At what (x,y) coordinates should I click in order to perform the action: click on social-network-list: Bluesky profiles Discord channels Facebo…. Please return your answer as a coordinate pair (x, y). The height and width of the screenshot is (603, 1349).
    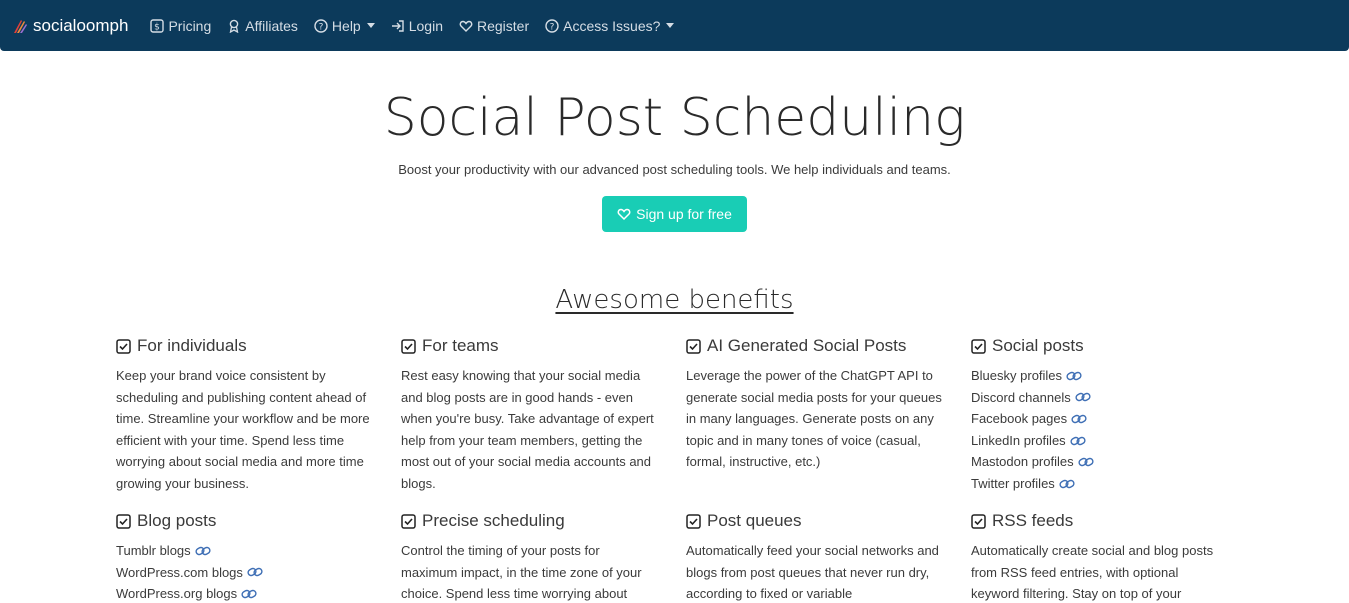
    Looking at the image, I should click on (1100, 430).